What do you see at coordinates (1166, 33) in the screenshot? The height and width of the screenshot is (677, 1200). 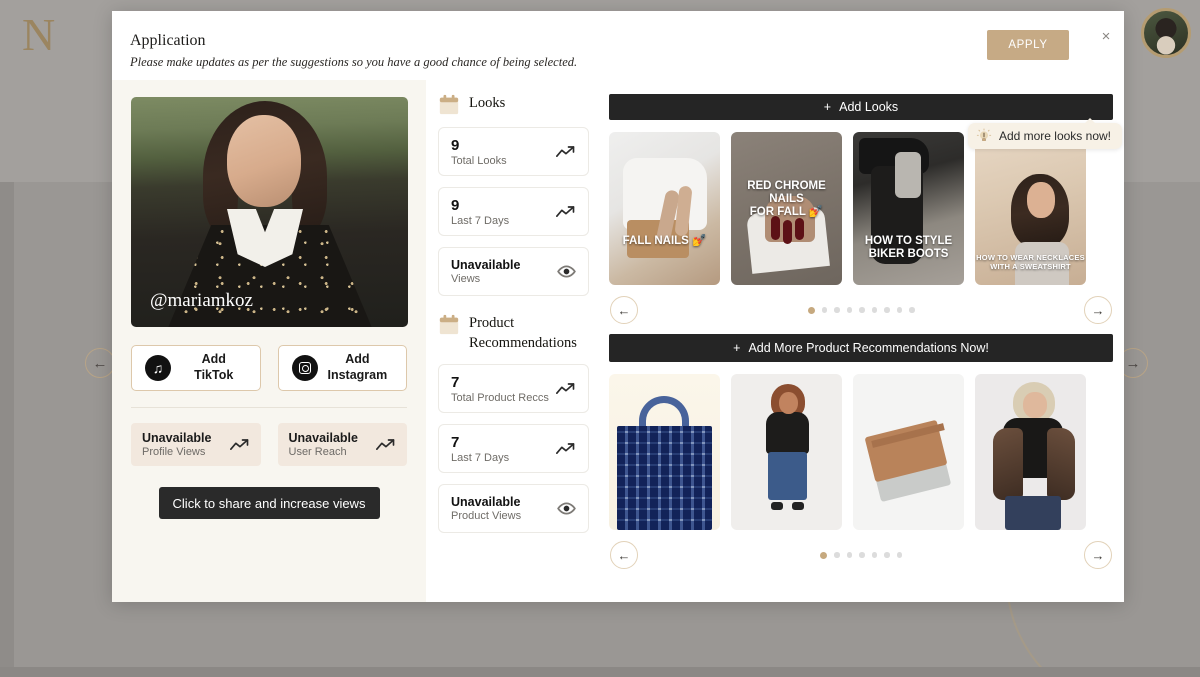 I see `avatar` at bounding box center [1166, 33].